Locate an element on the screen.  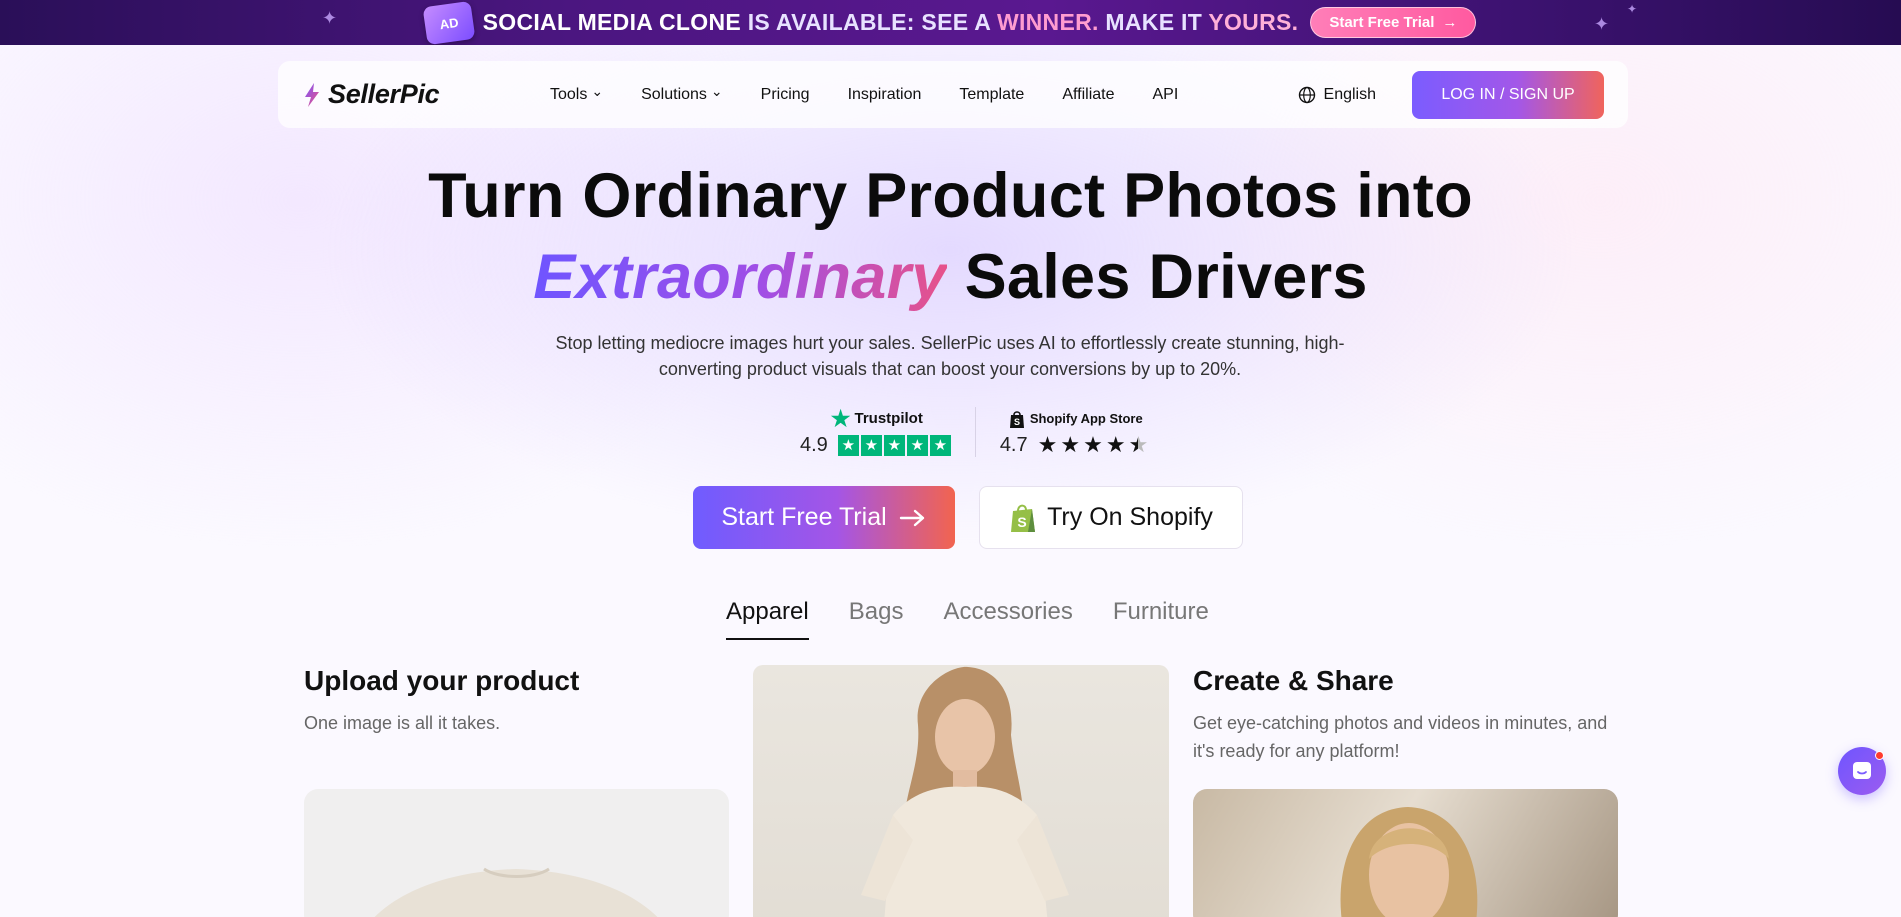
nav-item-affiliate: Affiliate is located at coordinates (1088, 95).